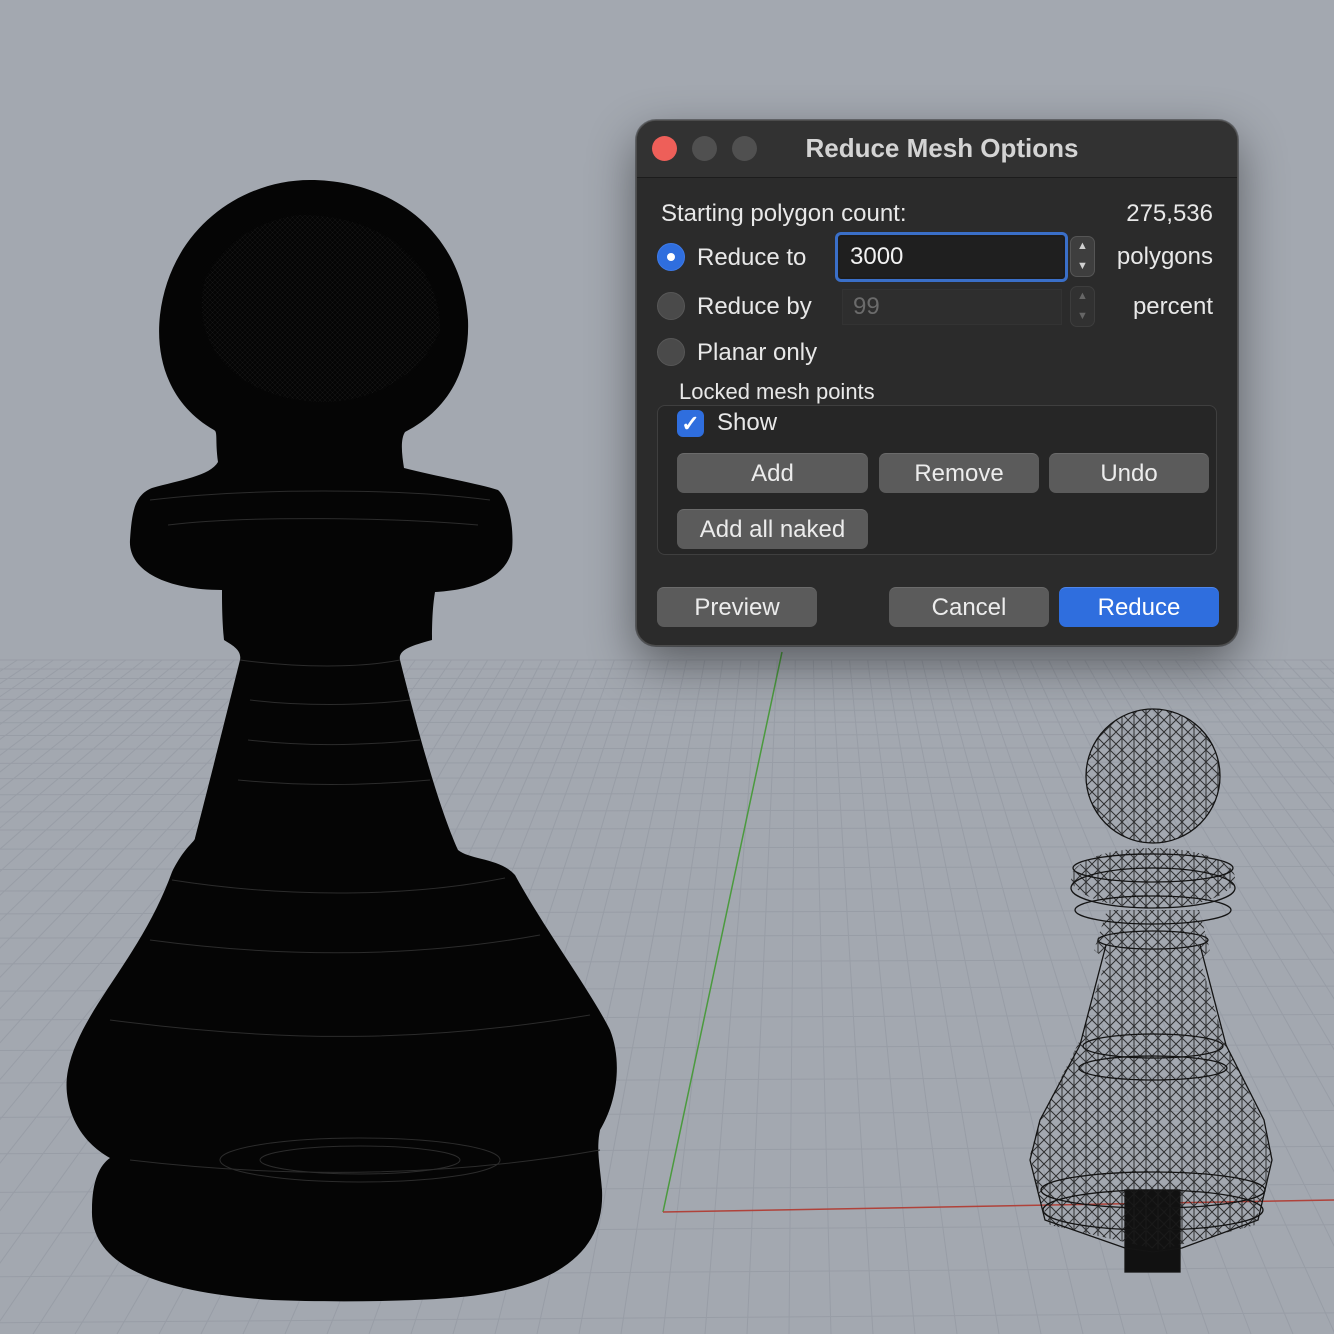 The height and width of the screenshot is (1334, 1334). What do you see at coordinates (951, 257) in the screenshot?
I see `reduce-to-input` at bounding box center [951, 257].